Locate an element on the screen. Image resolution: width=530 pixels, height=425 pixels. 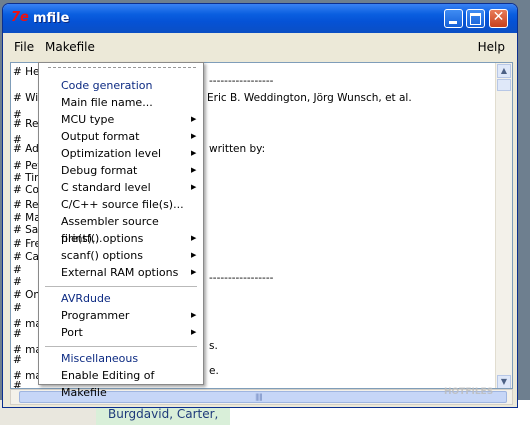
editor-text-fragment: s. is located at coordinates (213, 346).